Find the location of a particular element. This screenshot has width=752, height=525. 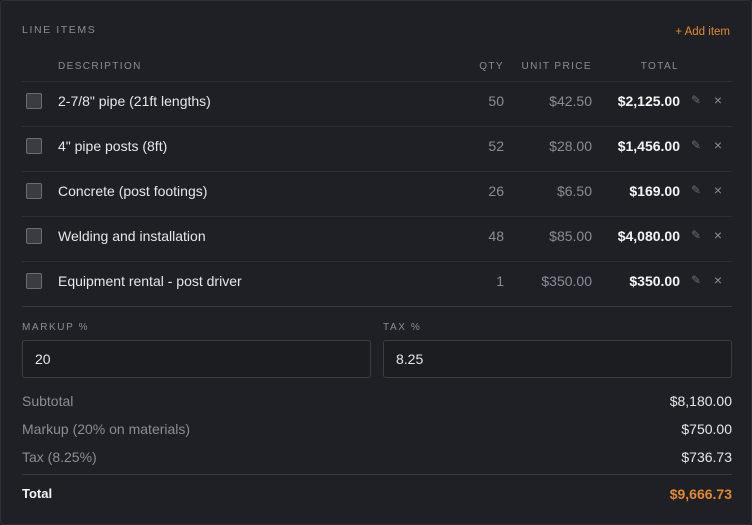

column-header-total: TOTAL is located at coordinates (659, 66).